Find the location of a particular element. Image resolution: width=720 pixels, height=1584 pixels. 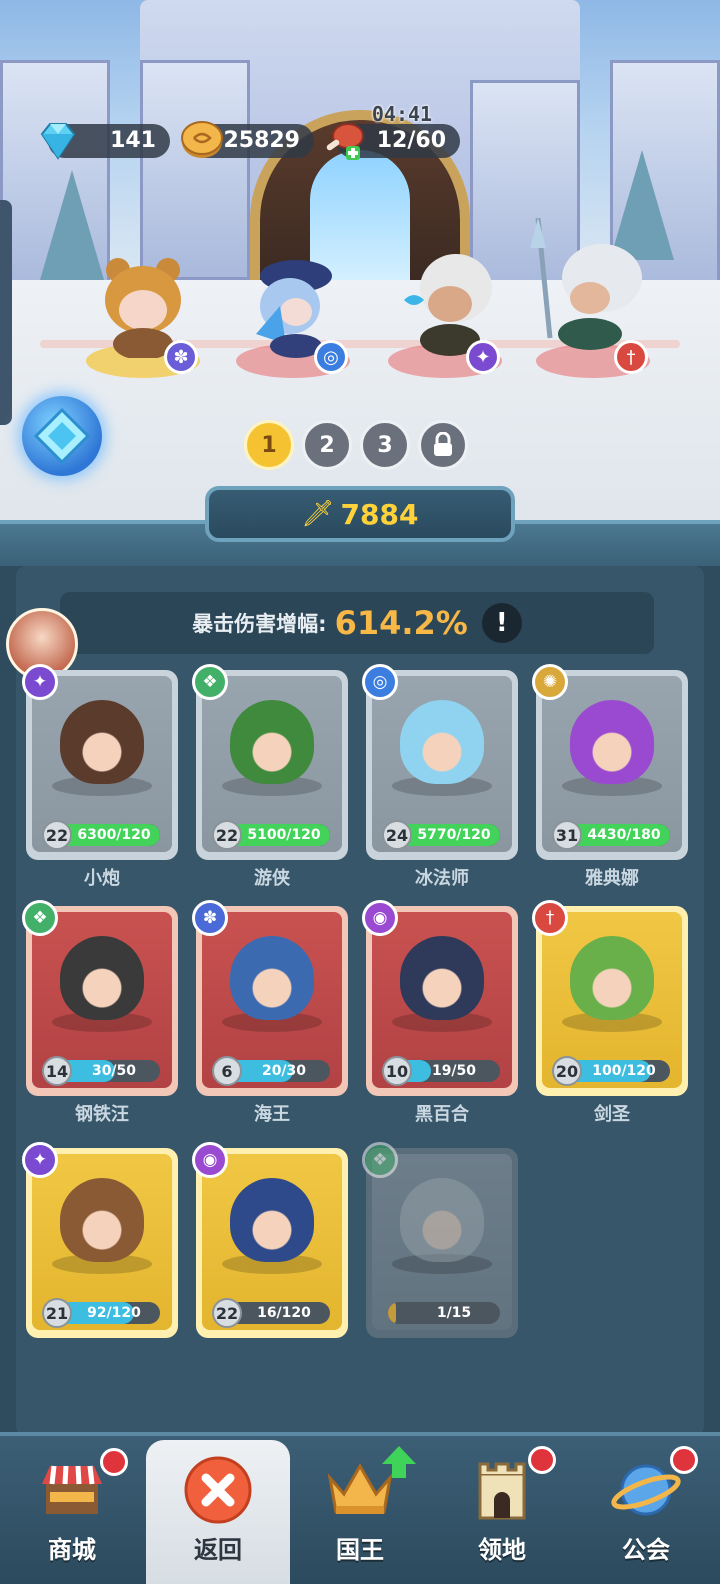

hero-level-badge: 20 is located at coordinates (567, 1071).